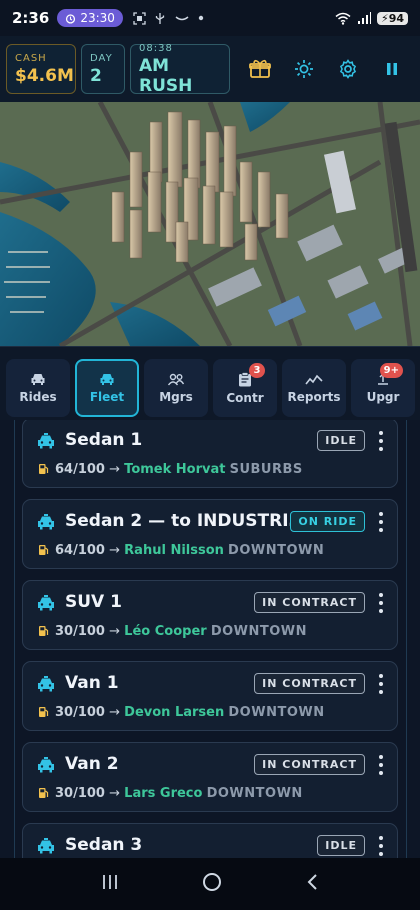 This screenshot has width=420, height=910. Describe the element at coordinates (92, 683) in the screenshot. I see `vehicle-name: Van 1` at that location.